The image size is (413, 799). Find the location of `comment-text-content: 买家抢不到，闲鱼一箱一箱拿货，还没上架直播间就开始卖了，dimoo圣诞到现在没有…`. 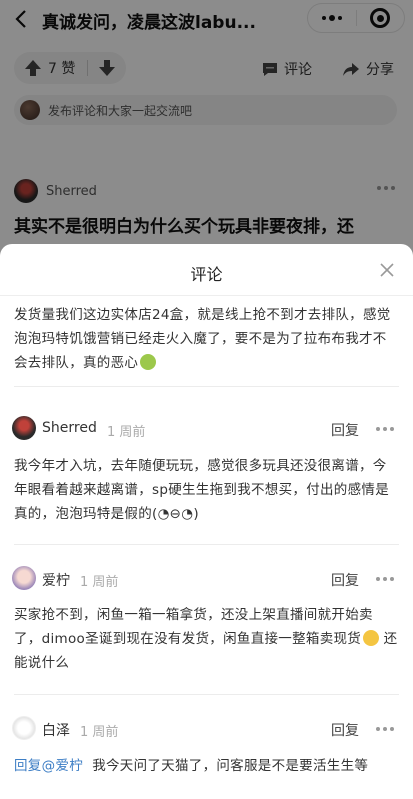

comment-text-content: 买家抢不到，闲鱼一箱一箱拿货，还没上架直播间就开始卖了，dimoo圣诞到现在没有… is located at coordinates (193, 627).